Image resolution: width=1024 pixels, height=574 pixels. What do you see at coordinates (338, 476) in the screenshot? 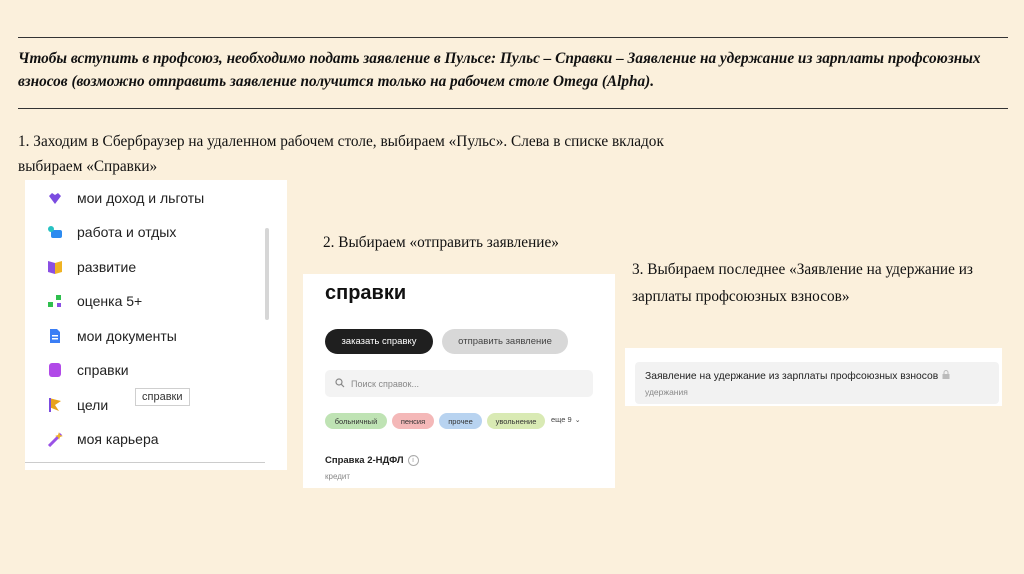
I see `certificate-subtitle: кредит` at bounding box center [338, 476].